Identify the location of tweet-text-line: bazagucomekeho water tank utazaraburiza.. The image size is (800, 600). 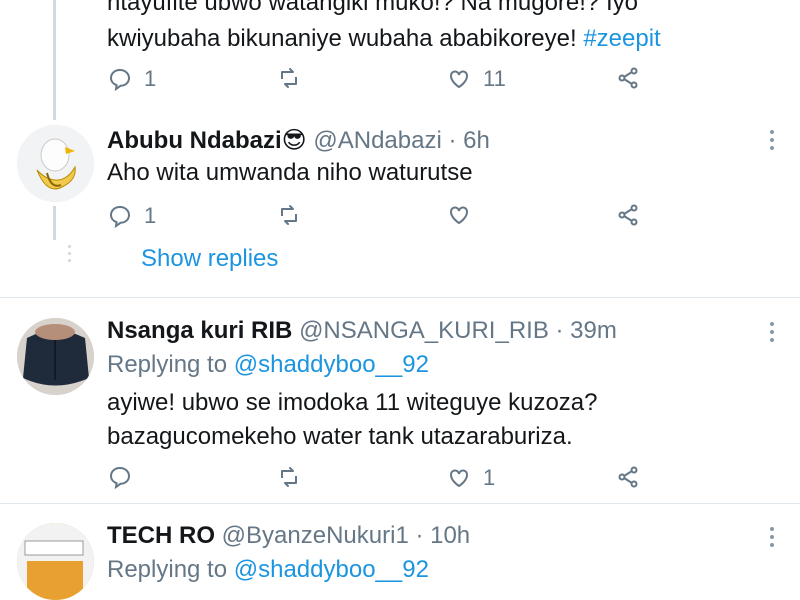
(340, 436).